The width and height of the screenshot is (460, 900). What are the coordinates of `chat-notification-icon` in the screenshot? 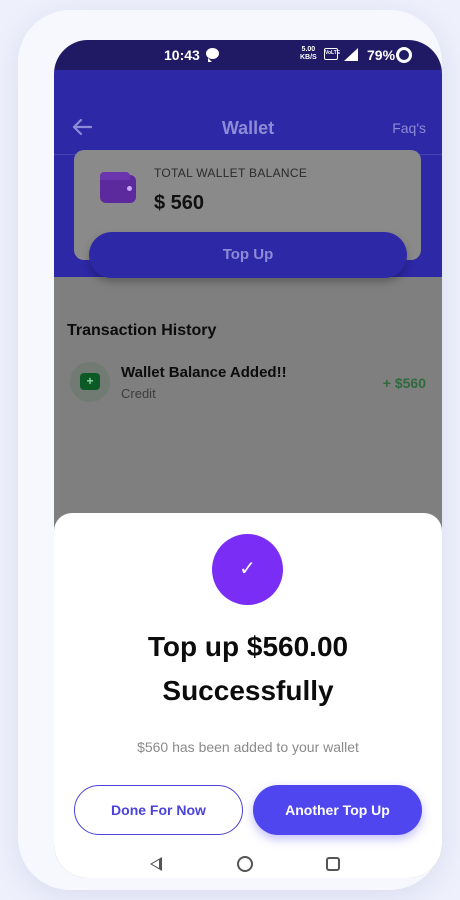 It's located at (212, 55).